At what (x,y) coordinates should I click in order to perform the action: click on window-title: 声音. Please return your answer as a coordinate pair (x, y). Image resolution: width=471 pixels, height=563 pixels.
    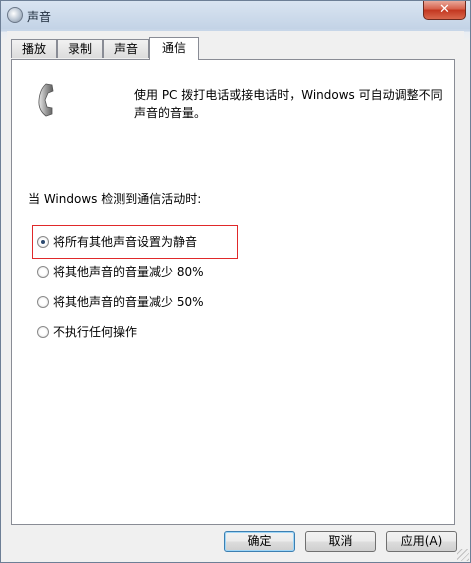
    Looking at the image, I should click on (39, 17).